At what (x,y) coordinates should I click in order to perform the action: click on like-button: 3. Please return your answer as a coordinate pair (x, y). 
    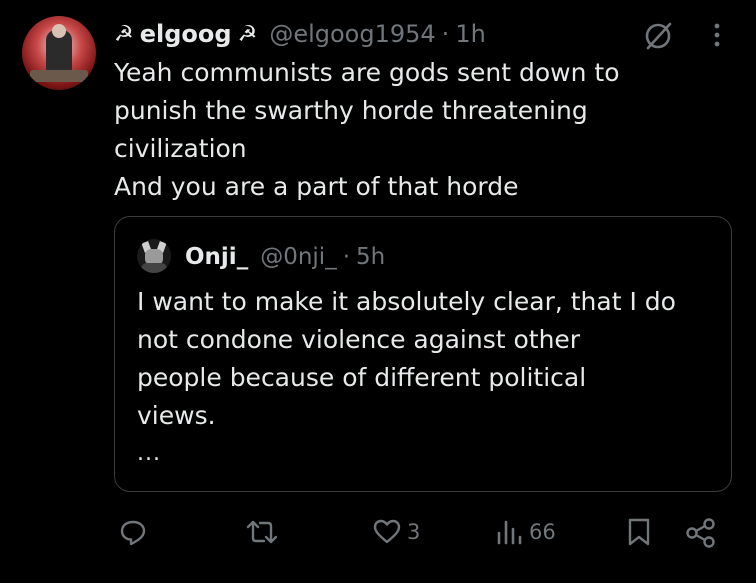
    Looking at the image, I should click on (396, 532).